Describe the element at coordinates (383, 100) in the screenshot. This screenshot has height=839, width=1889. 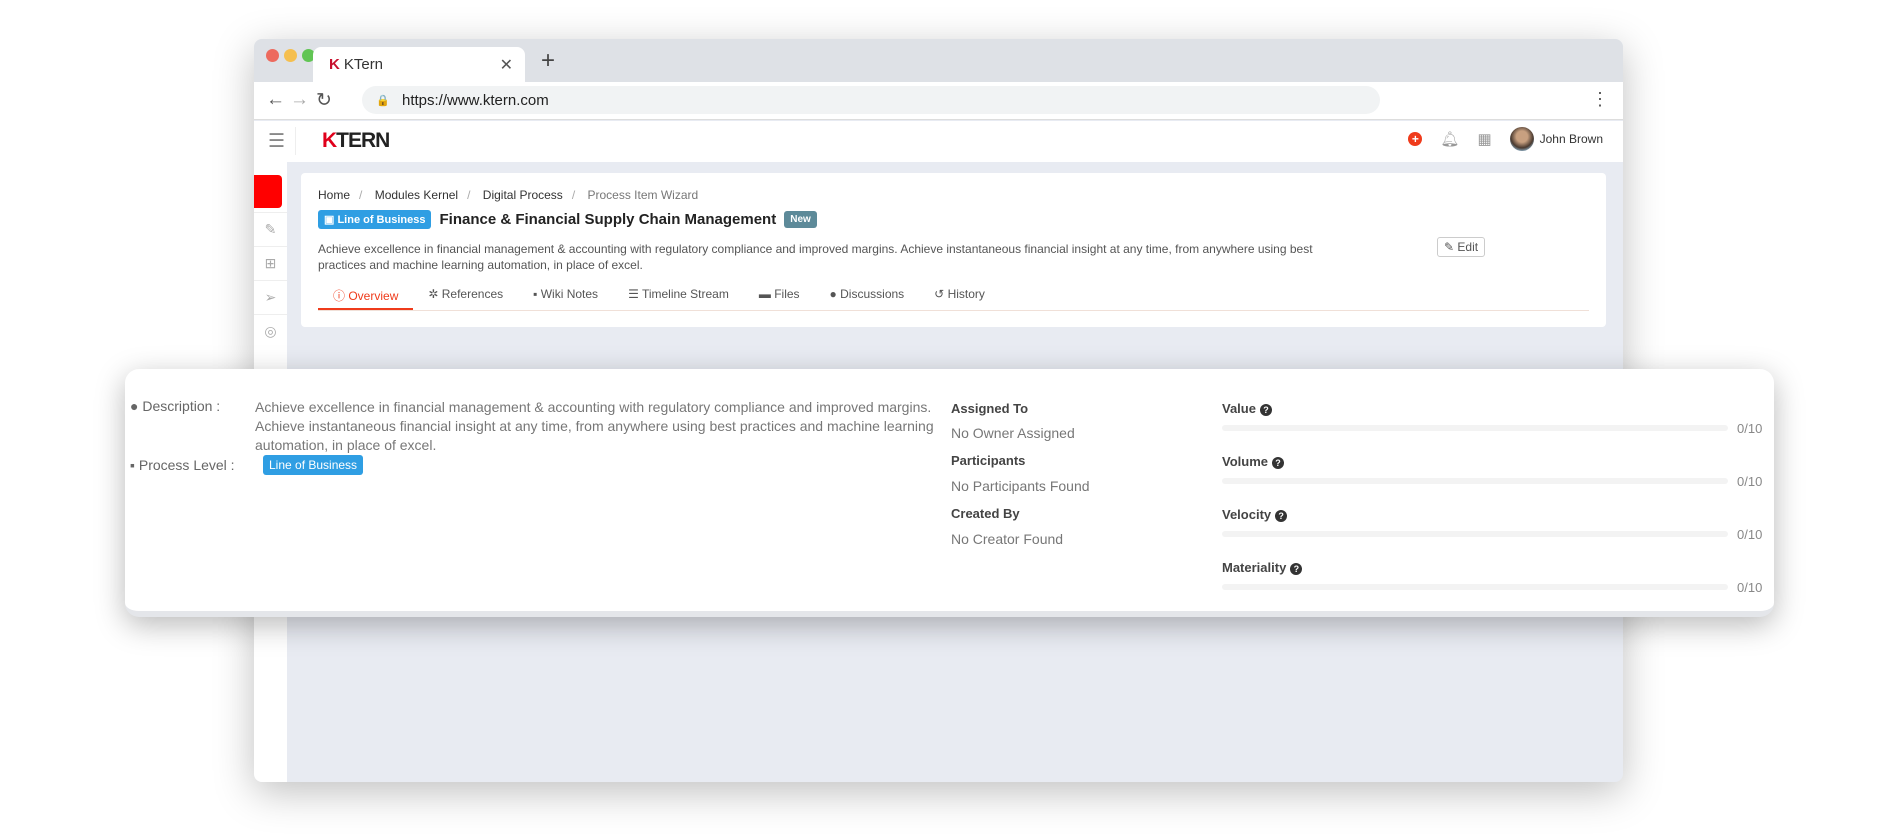
I see `lock-icon: 🔒` at that location.